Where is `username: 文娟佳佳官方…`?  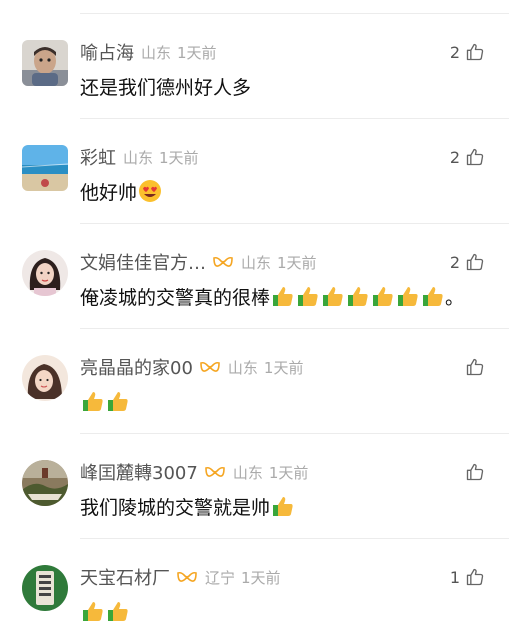
username: 文娟佳佳官方… is located at coordinates (143, 262).